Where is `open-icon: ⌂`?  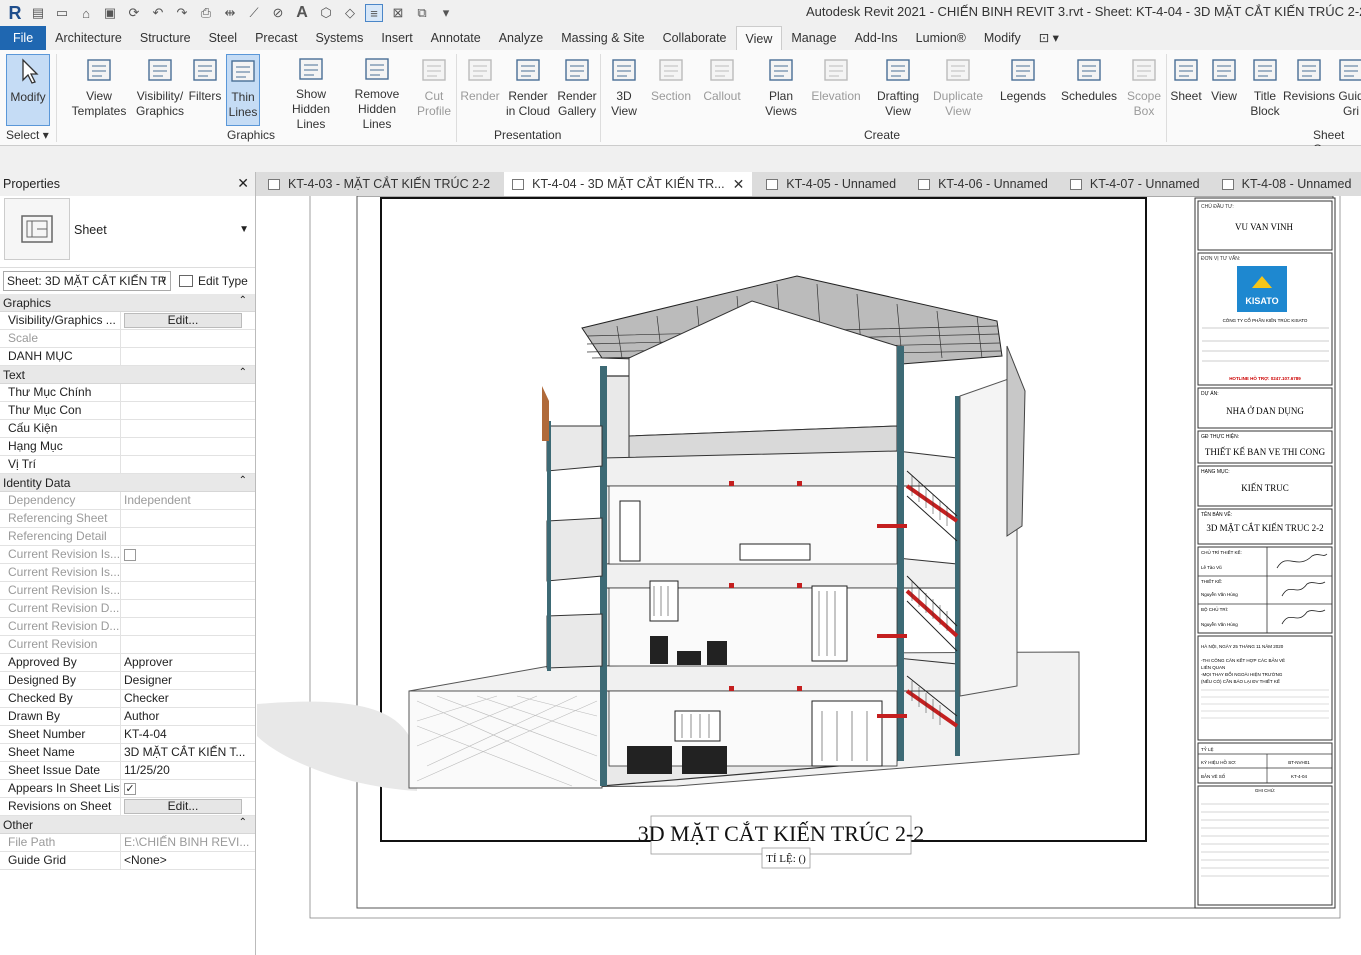 open-icon: ⌂ is located at coordinates (86, 13).